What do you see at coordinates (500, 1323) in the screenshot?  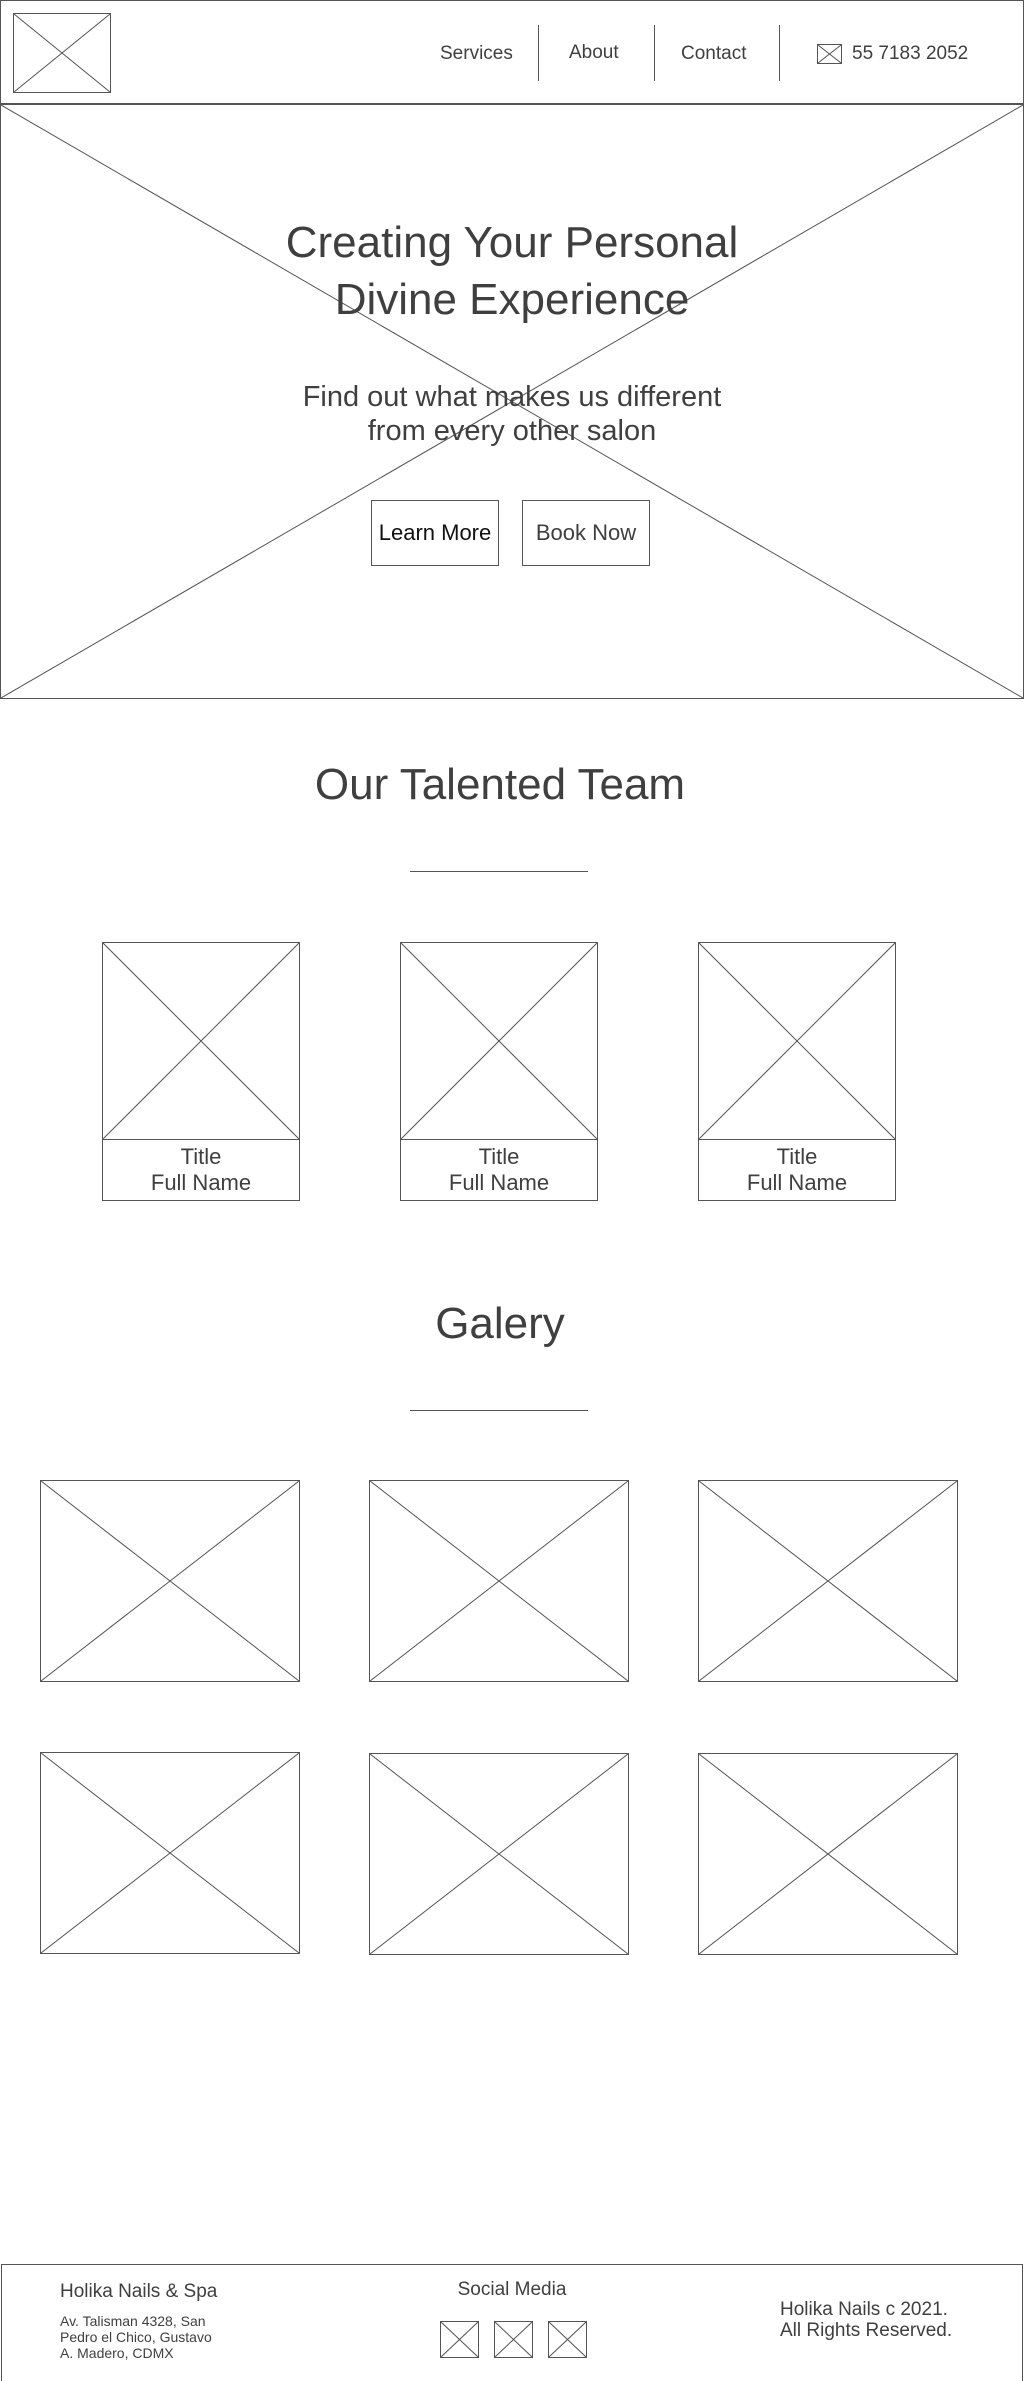 I see `gallery-section-title: Galery` at bounding box center [500, 1323].